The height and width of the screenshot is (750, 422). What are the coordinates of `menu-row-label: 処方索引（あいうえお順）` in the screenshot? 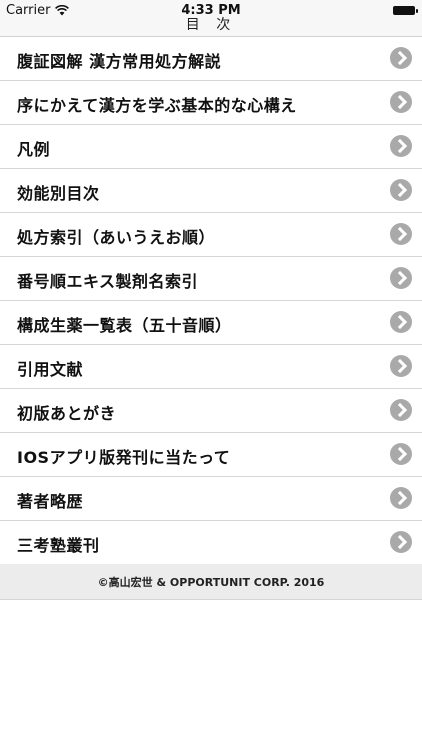 It's located at (116, 237).